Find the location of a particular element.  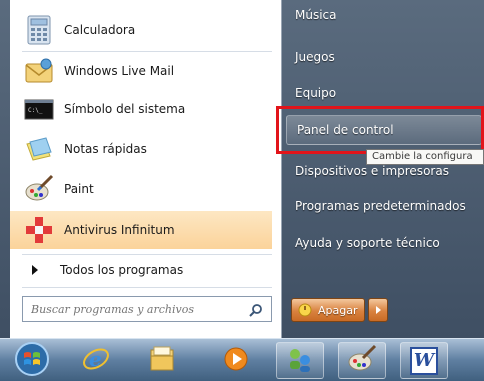

taskbar-explorer is located at coordinates (162, 360).